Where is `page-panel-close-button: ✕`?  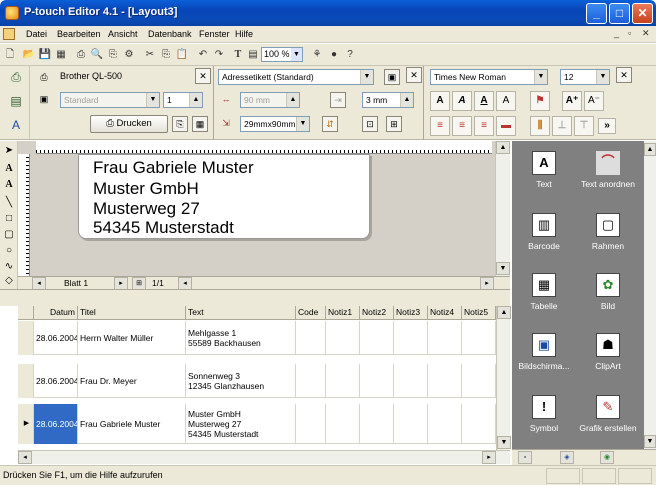
page-panel-close-button: ✕ is located at coordinates (414, 75).